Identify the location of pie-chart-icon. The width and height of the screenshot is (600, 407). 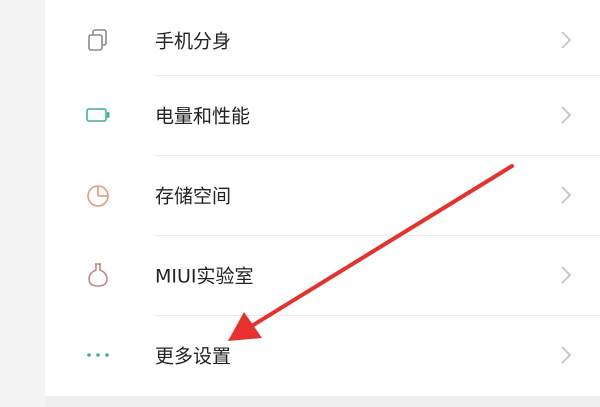
(98, 196).